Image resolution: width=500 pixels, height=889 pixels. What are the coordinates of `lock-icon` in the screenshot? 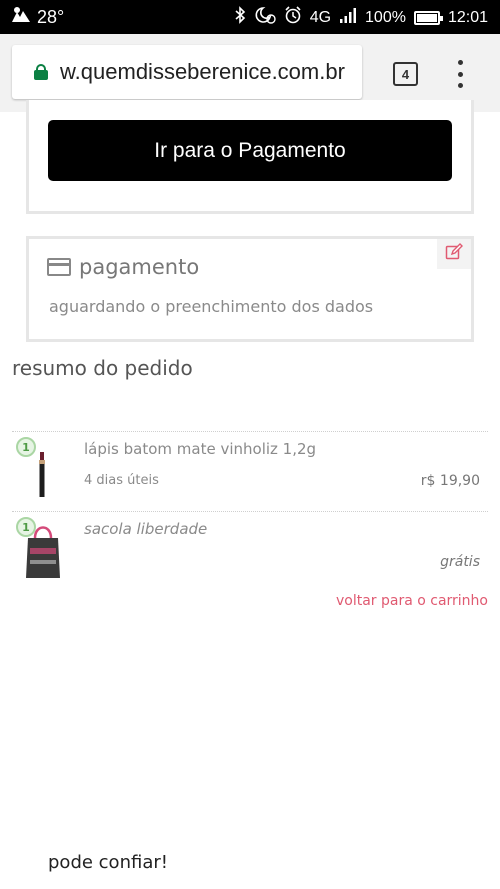 It's located at (41, 72).